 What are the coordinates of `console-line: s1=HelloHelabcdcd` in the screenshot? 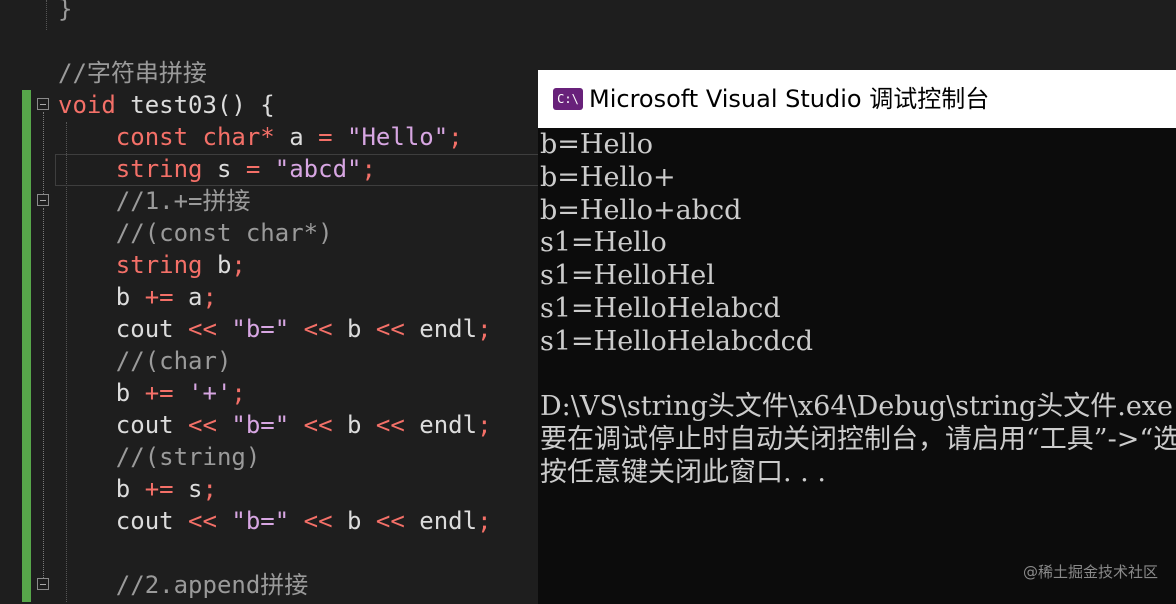 It's located at (677, 341).